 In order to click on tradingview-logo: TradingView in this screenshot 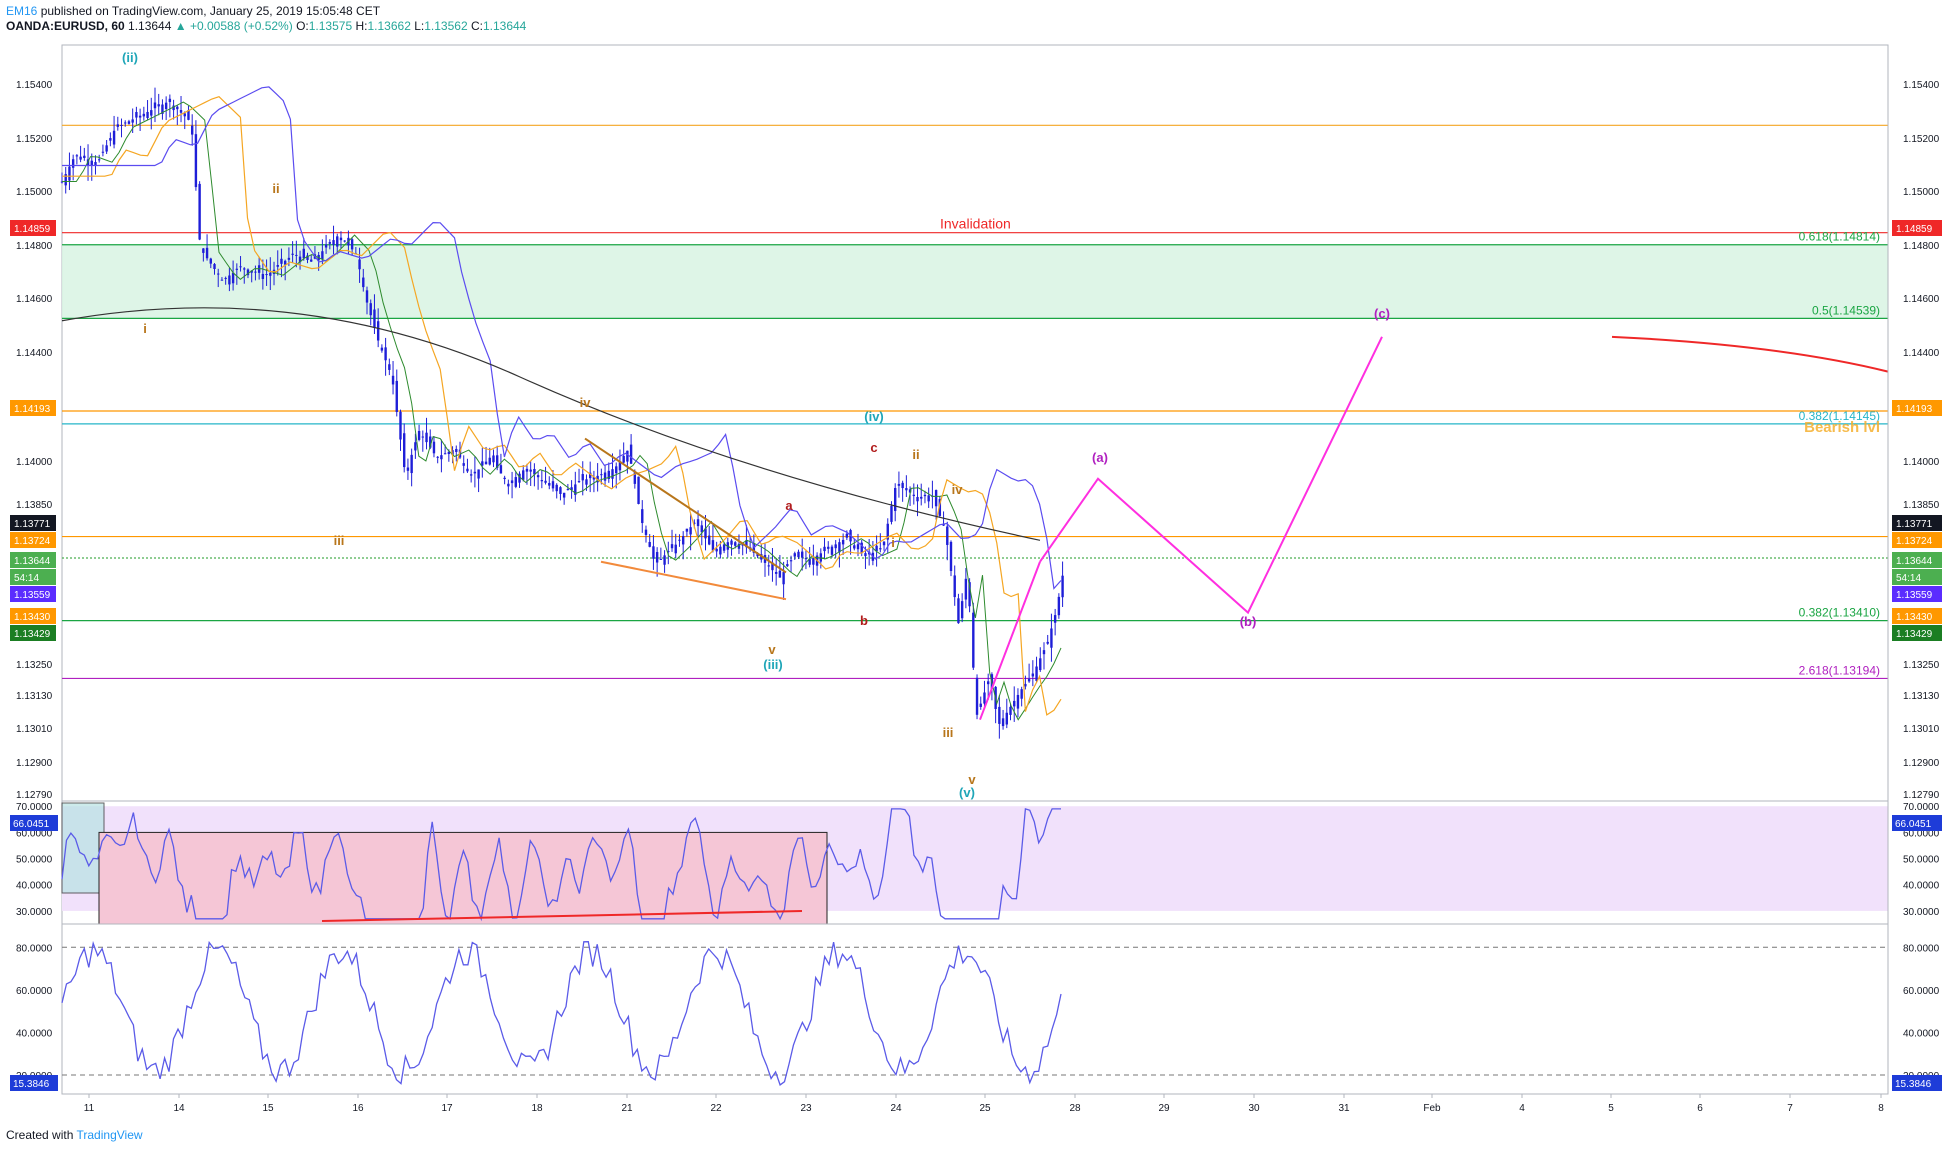, I will do `click(110, 1135)`.